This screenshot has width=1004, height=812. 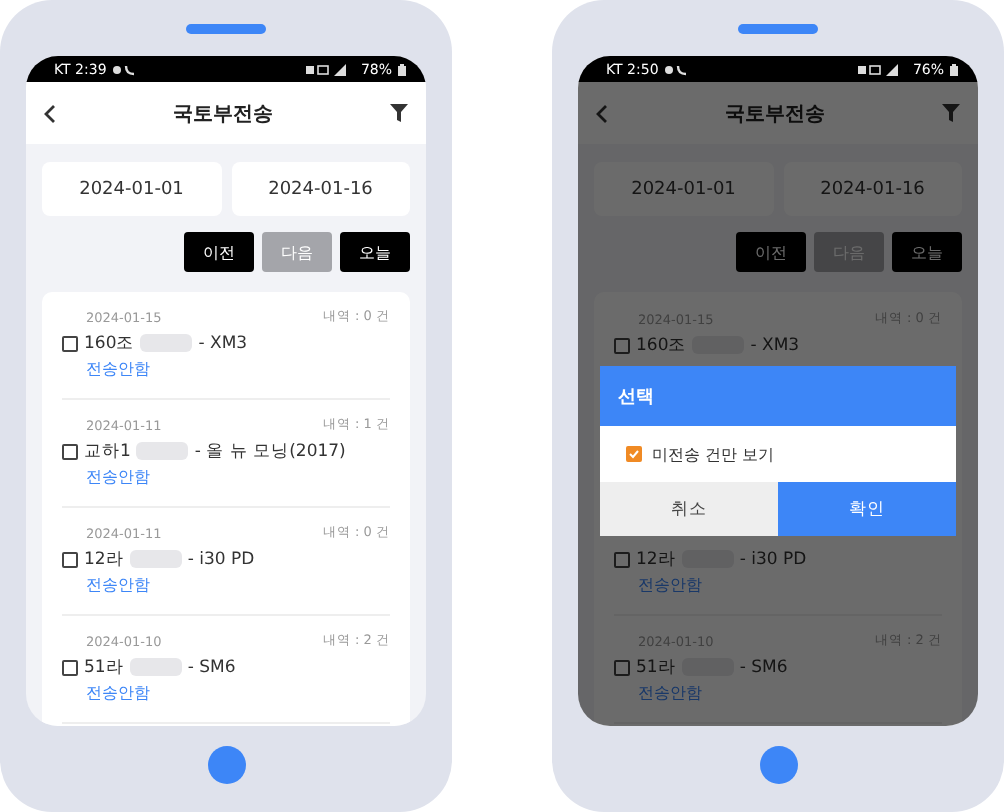 What do you see at coordinates (107, 451) in the screenshot?
I see `plate-number: 교하1` at bounding box center [107, 451].